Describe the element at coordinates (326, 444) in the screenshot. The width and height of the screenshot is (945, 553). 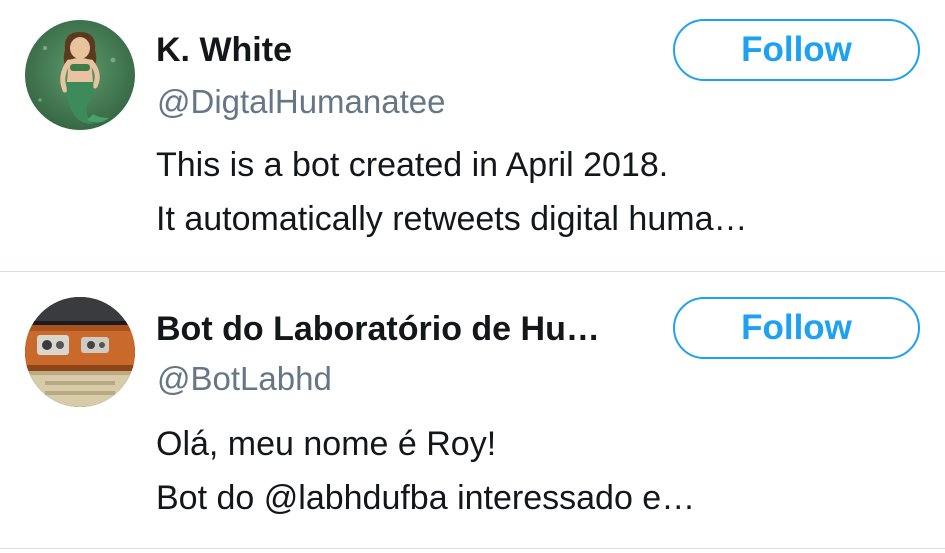
I see `bio-line: Olá, meu nome é Roy!` at that location.